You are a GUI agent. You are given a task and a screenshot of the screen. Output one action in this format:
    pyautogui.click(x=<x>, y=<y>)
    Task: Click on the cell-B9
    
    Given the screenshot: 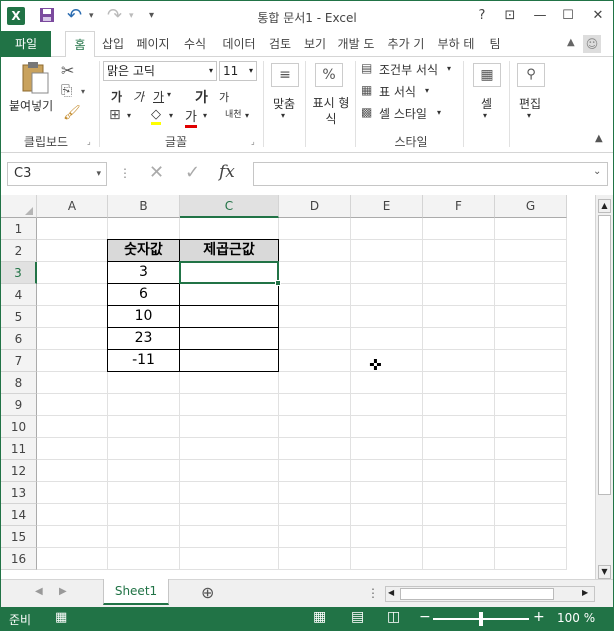 What is the action you would take?
    pyautogui.click(x=144, y=405)
    